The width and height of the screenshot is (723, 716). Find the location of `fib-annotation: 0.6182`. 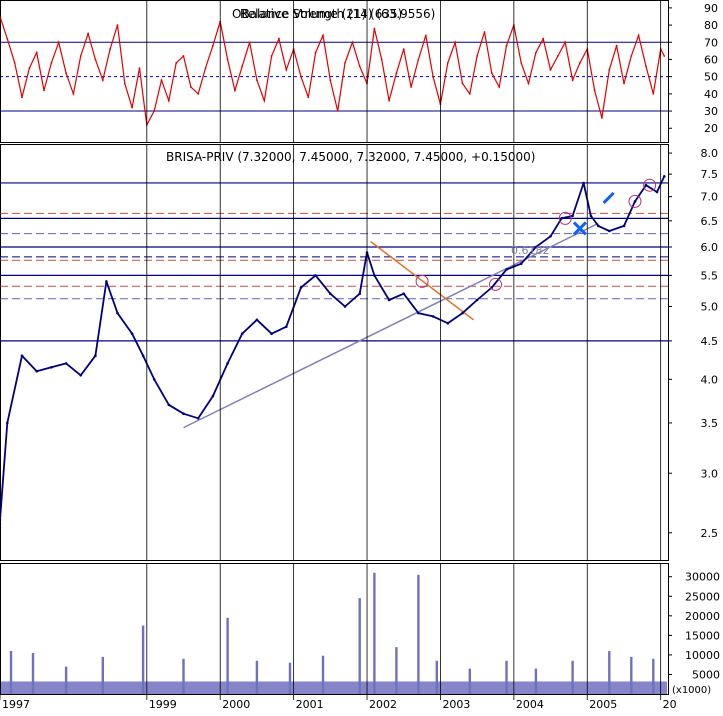

fib-annotation: 0.6182 is located at coordinates (530, 250).